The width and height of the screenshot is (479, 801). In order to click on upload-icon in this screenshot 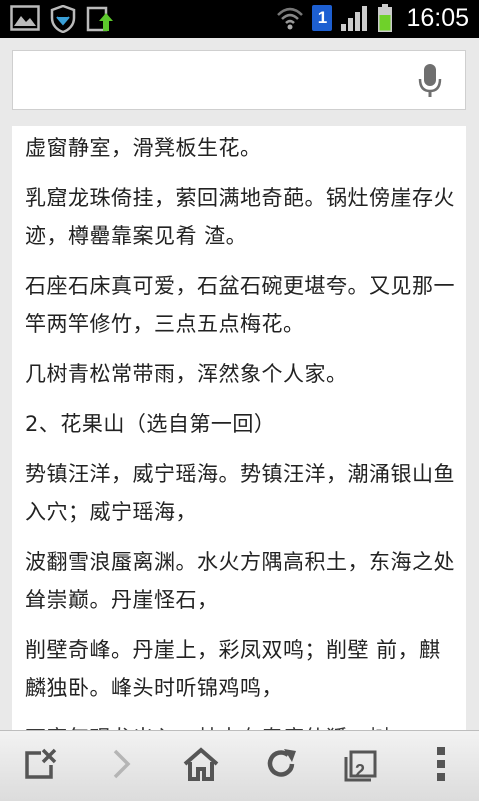, I will do `click(100, 19)`.